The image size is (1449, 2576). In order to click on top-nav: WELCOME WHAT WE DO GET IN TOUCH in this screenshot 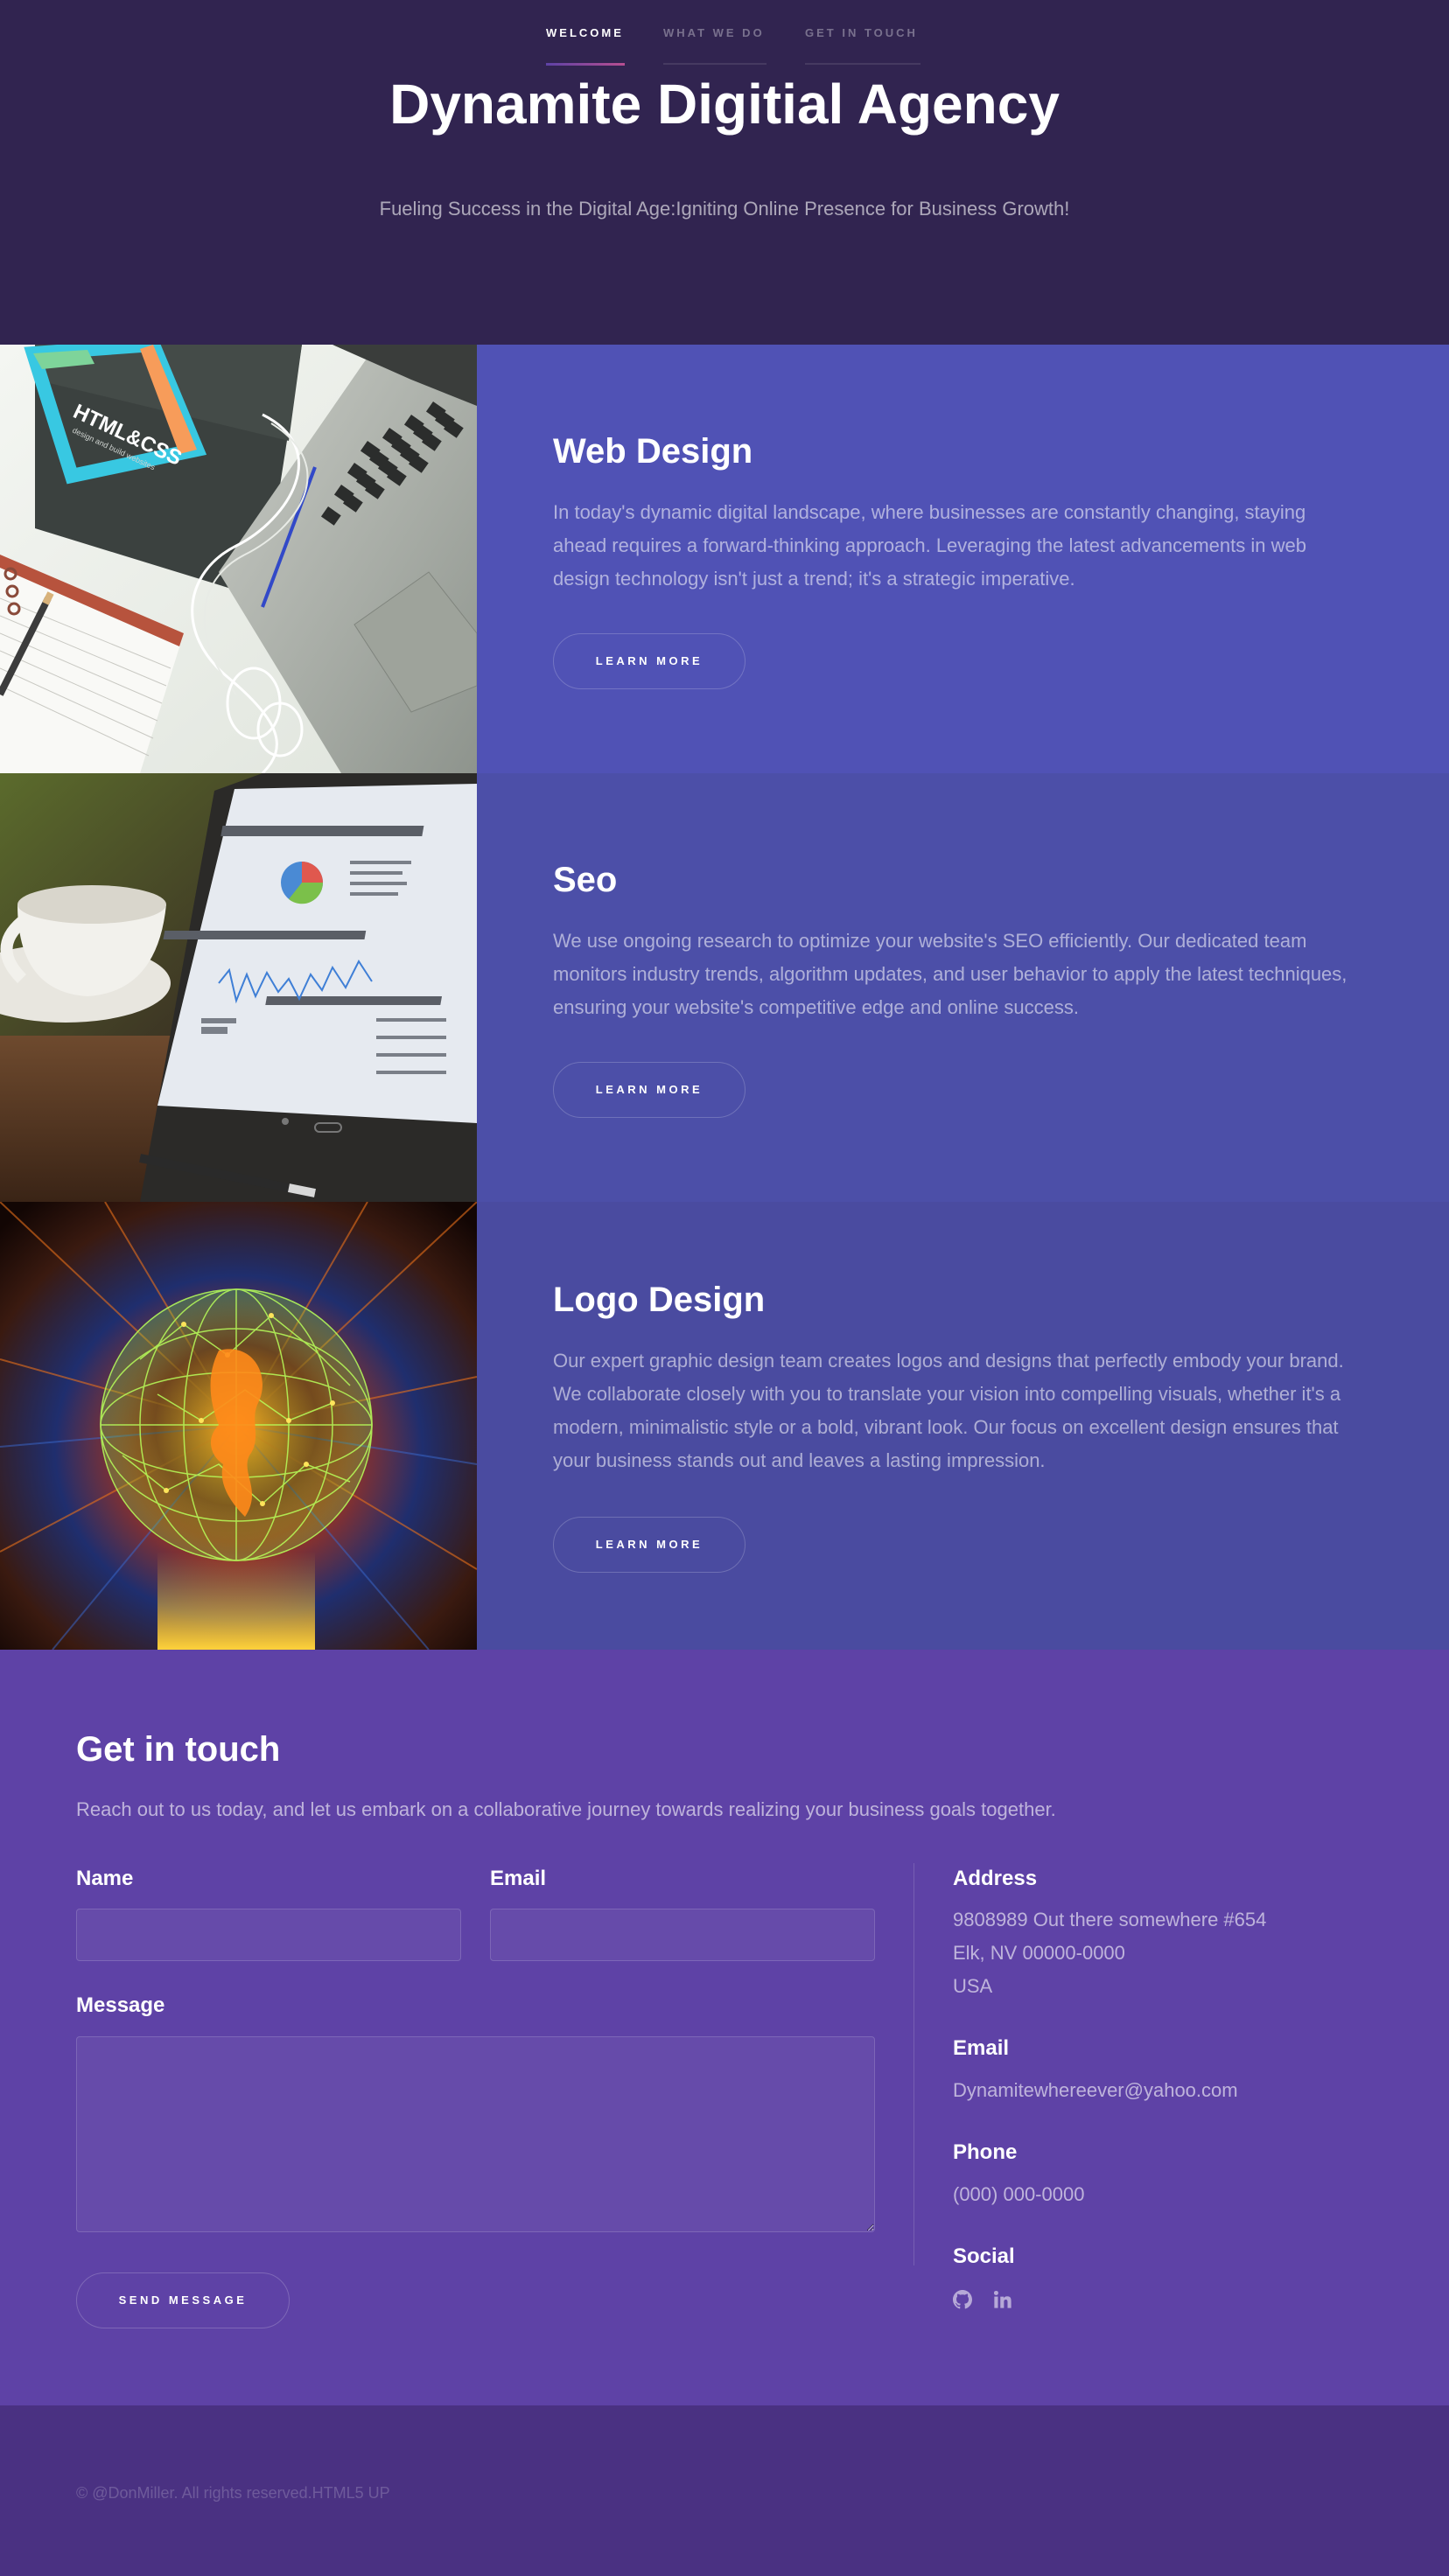, I will do `click(724, 35)`.